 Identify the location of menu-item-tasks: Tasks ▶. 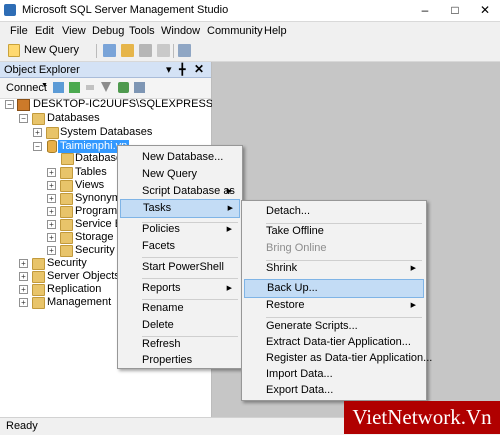
(180, 208).